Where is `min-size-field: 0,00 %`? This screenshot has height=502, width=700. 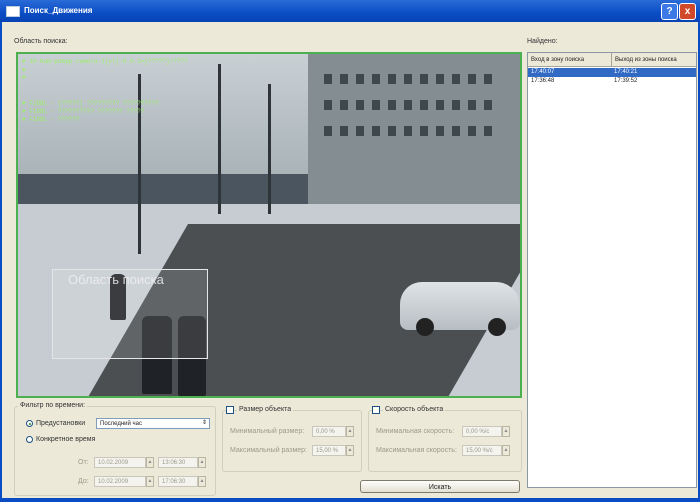
min-size-field: 0,00 % is located at coordinates (329, 431).